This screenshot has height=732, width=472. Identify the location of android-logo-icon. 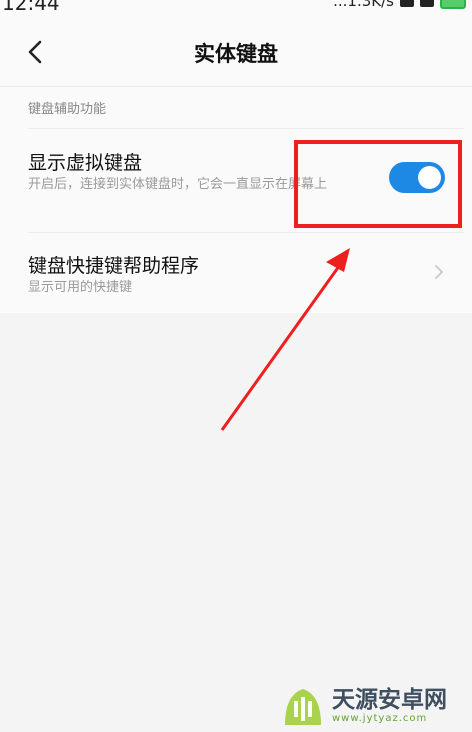
(303, 707).